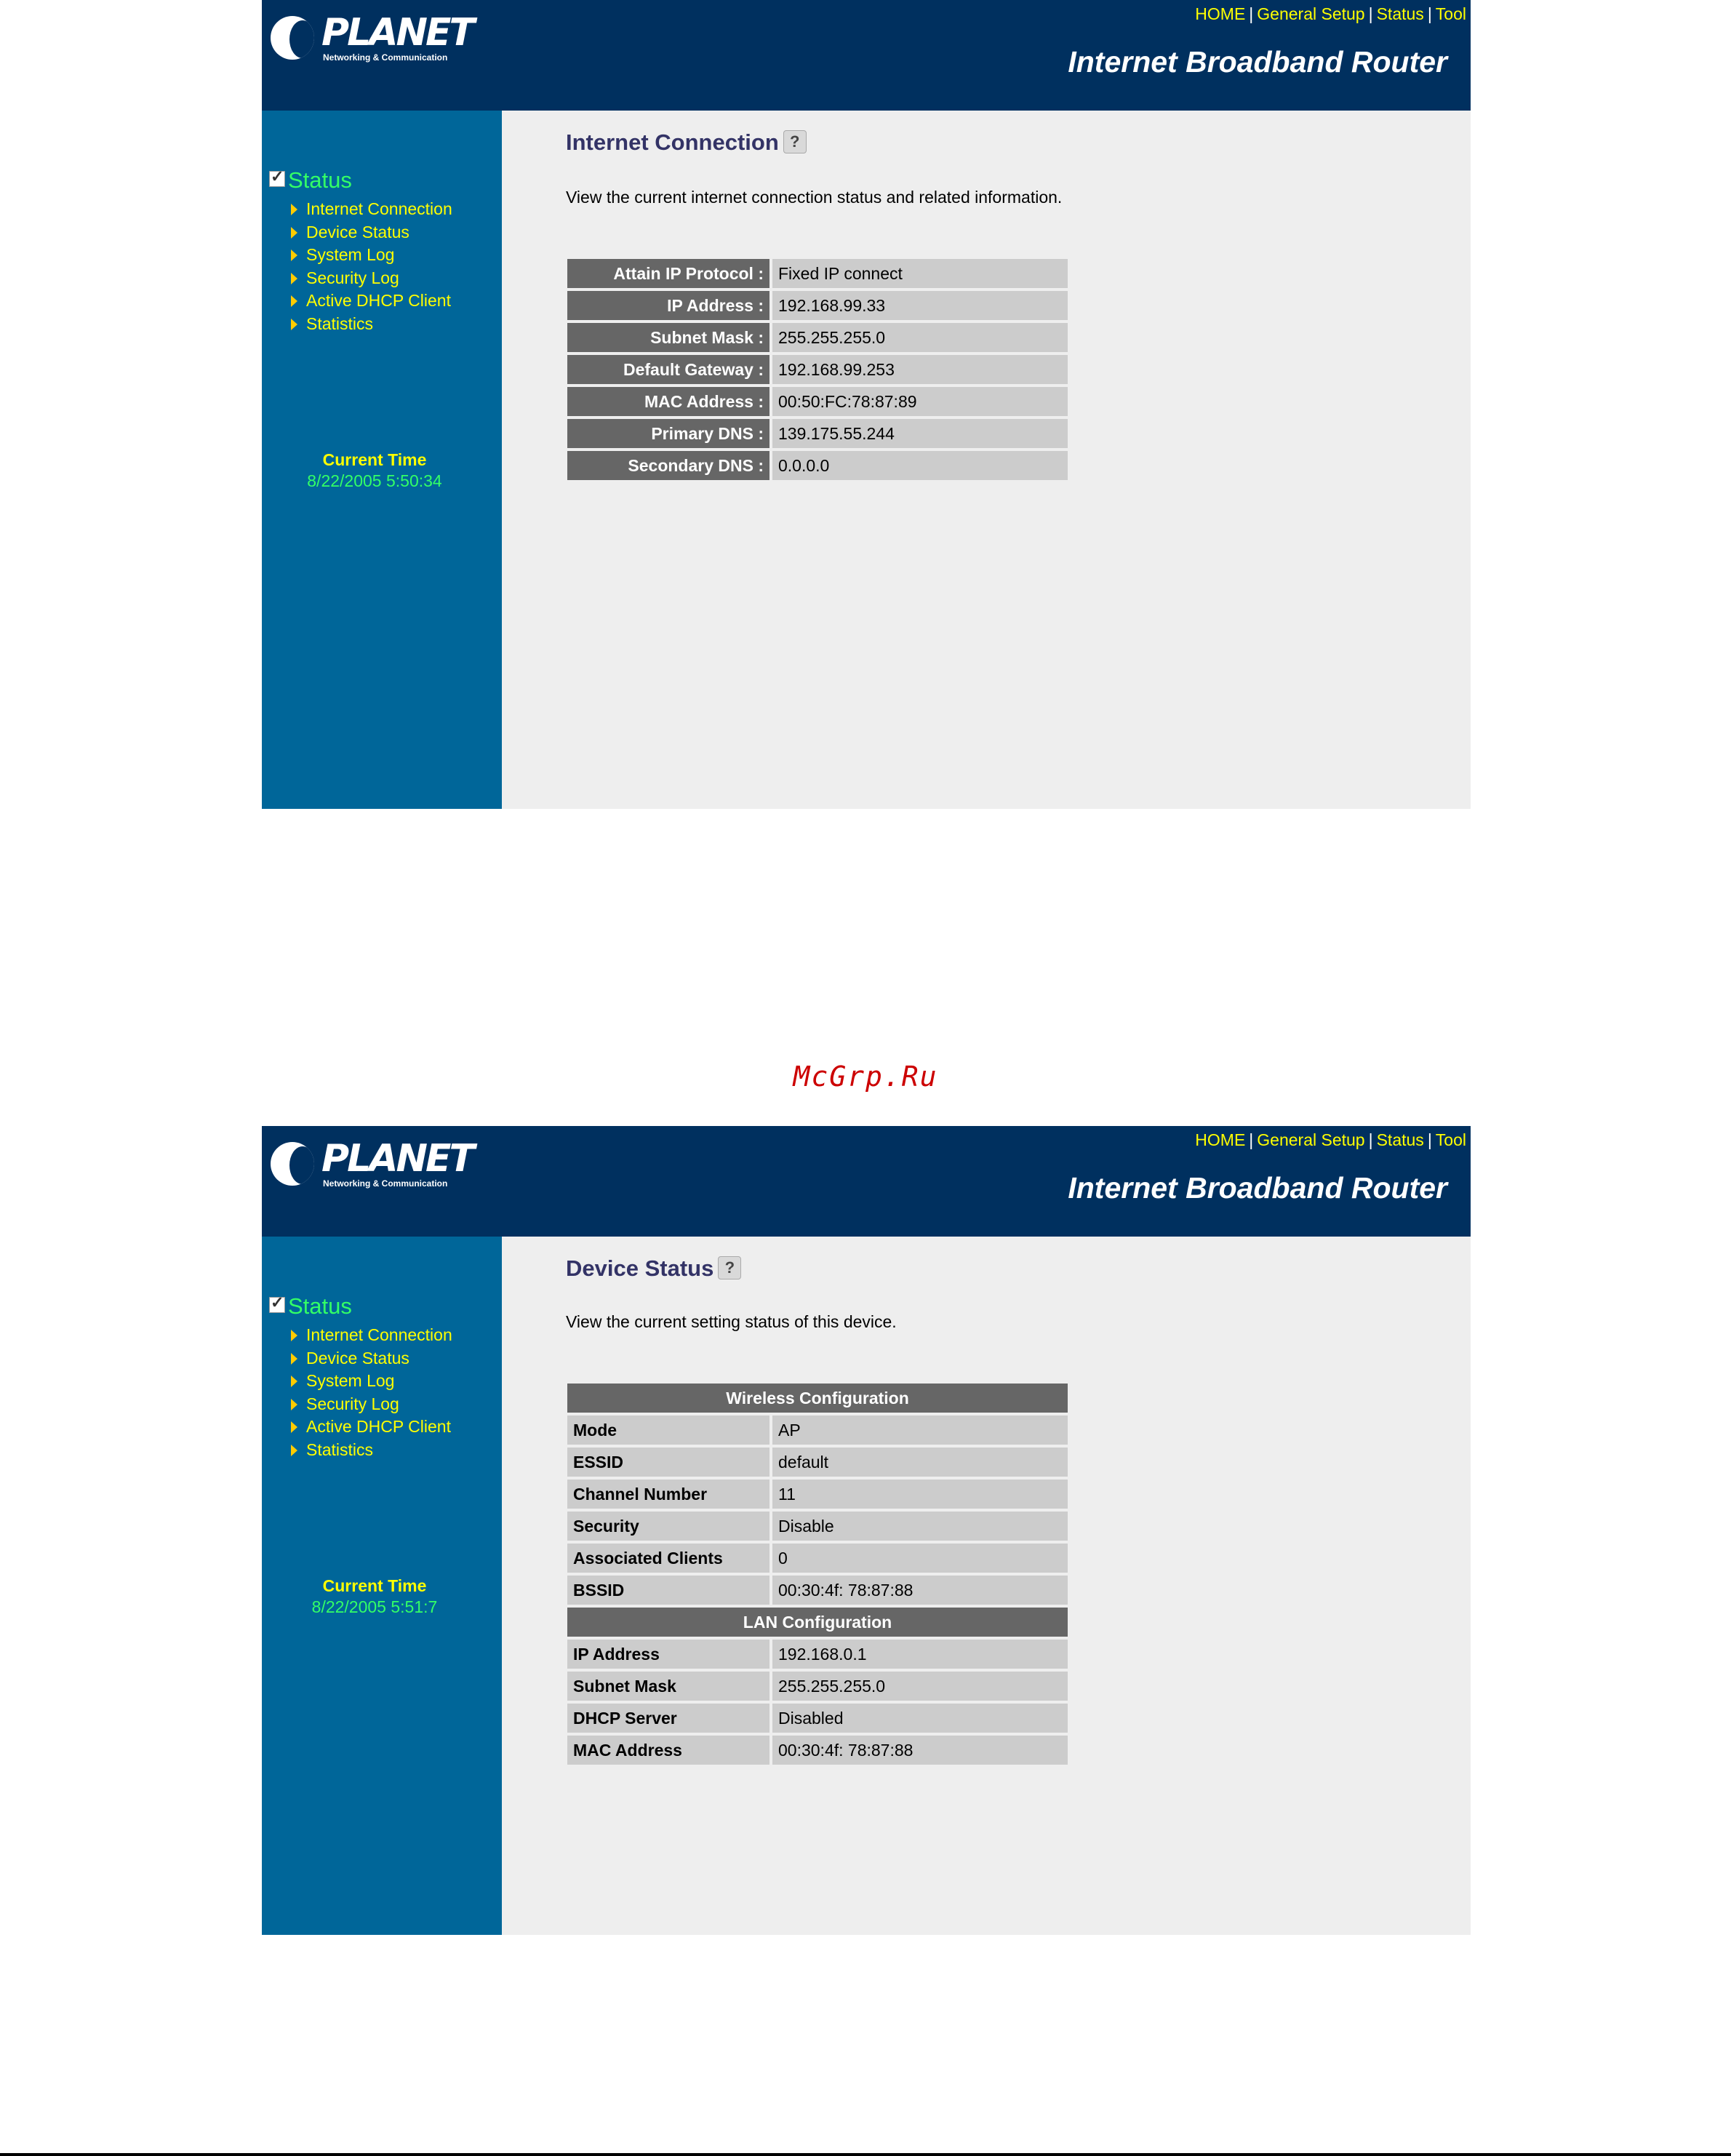 This screenshot has width=1731, height=2156. I want to click on row-label: Secondary DNS :, so click(668, 465).